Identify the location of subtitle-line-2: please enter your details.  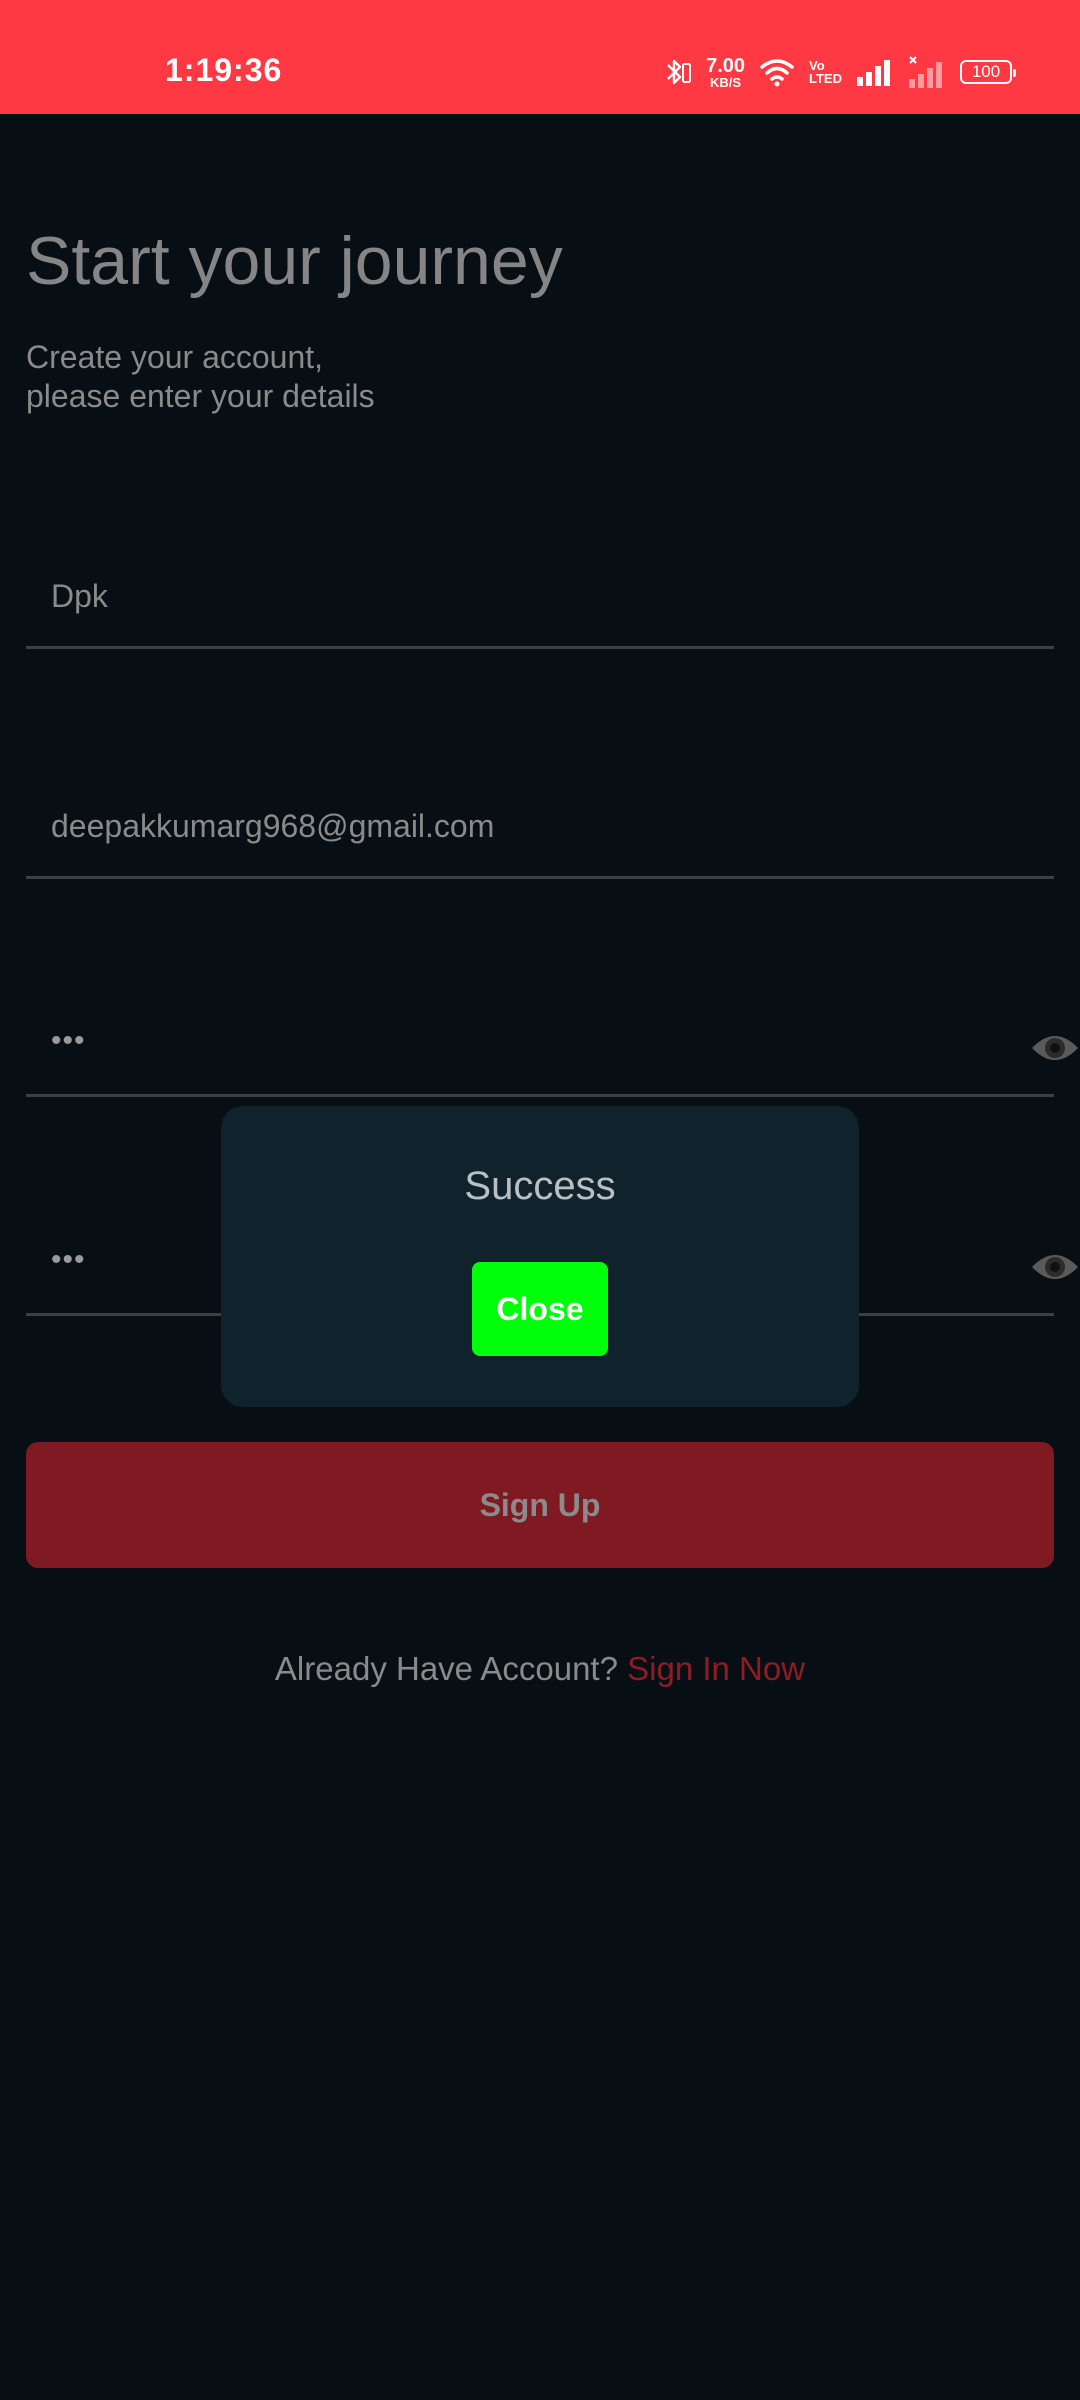
(200, 396).